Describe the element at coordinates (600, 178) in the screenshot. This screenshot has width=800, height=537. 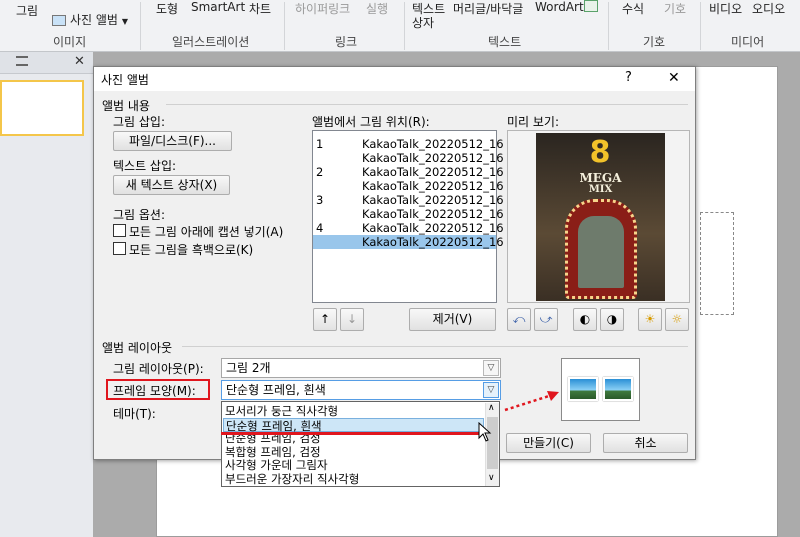
I see `photo-sign-text: MEGA` at that location.